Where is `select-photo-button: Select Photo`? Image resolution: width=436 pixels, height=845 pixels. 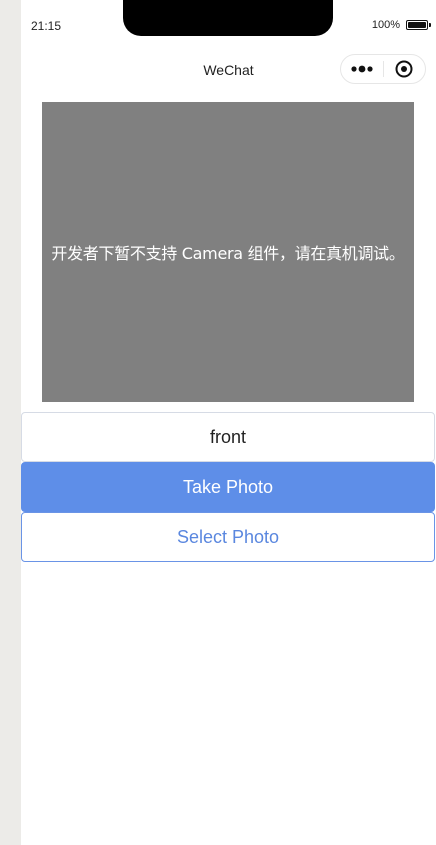 select-photo-button: Select Photo is located at coordinates (228, 537).